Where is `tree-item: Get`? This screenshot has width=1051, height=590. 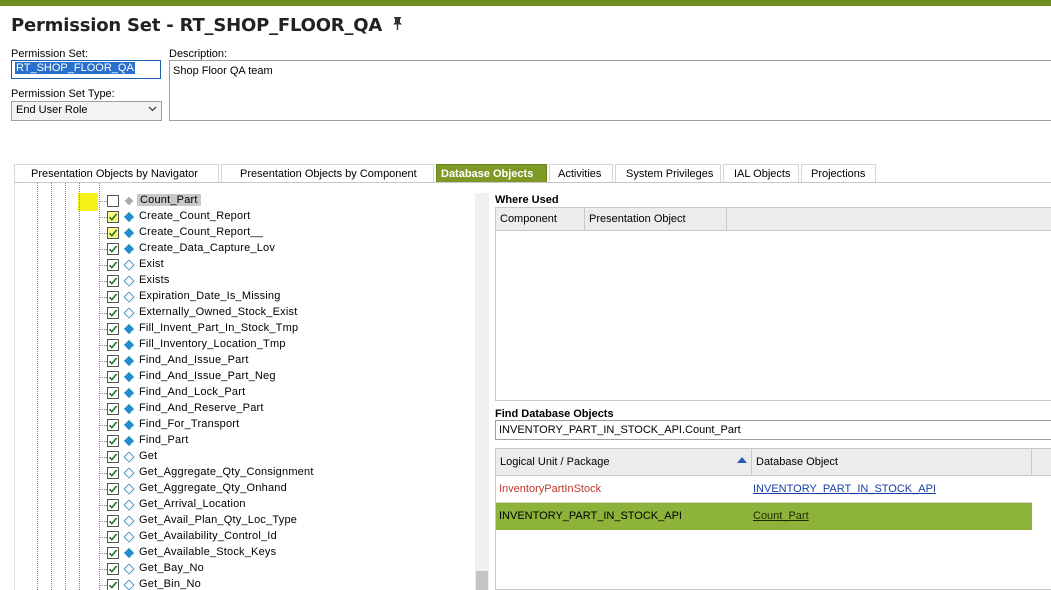 tree-item: Get is located at coordinates (245, 457).